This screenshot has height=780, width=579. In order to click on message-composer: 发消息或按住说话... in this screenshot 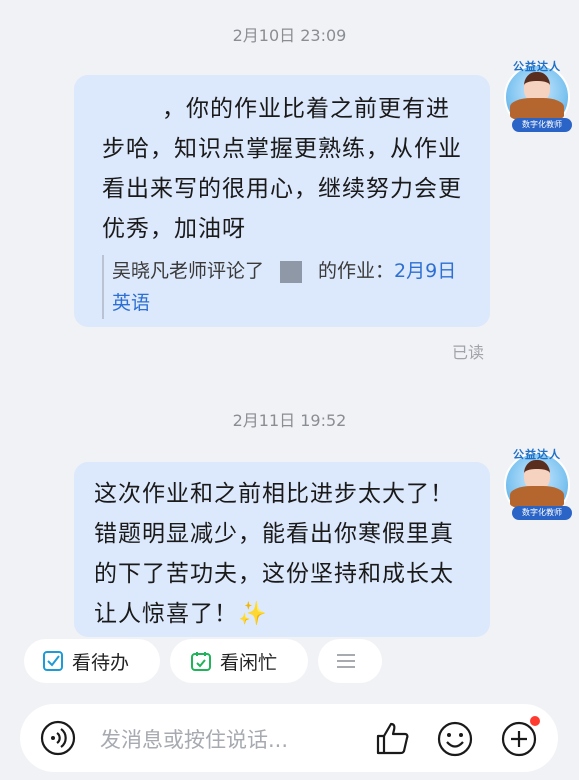, I will do `click(289, 738)`.